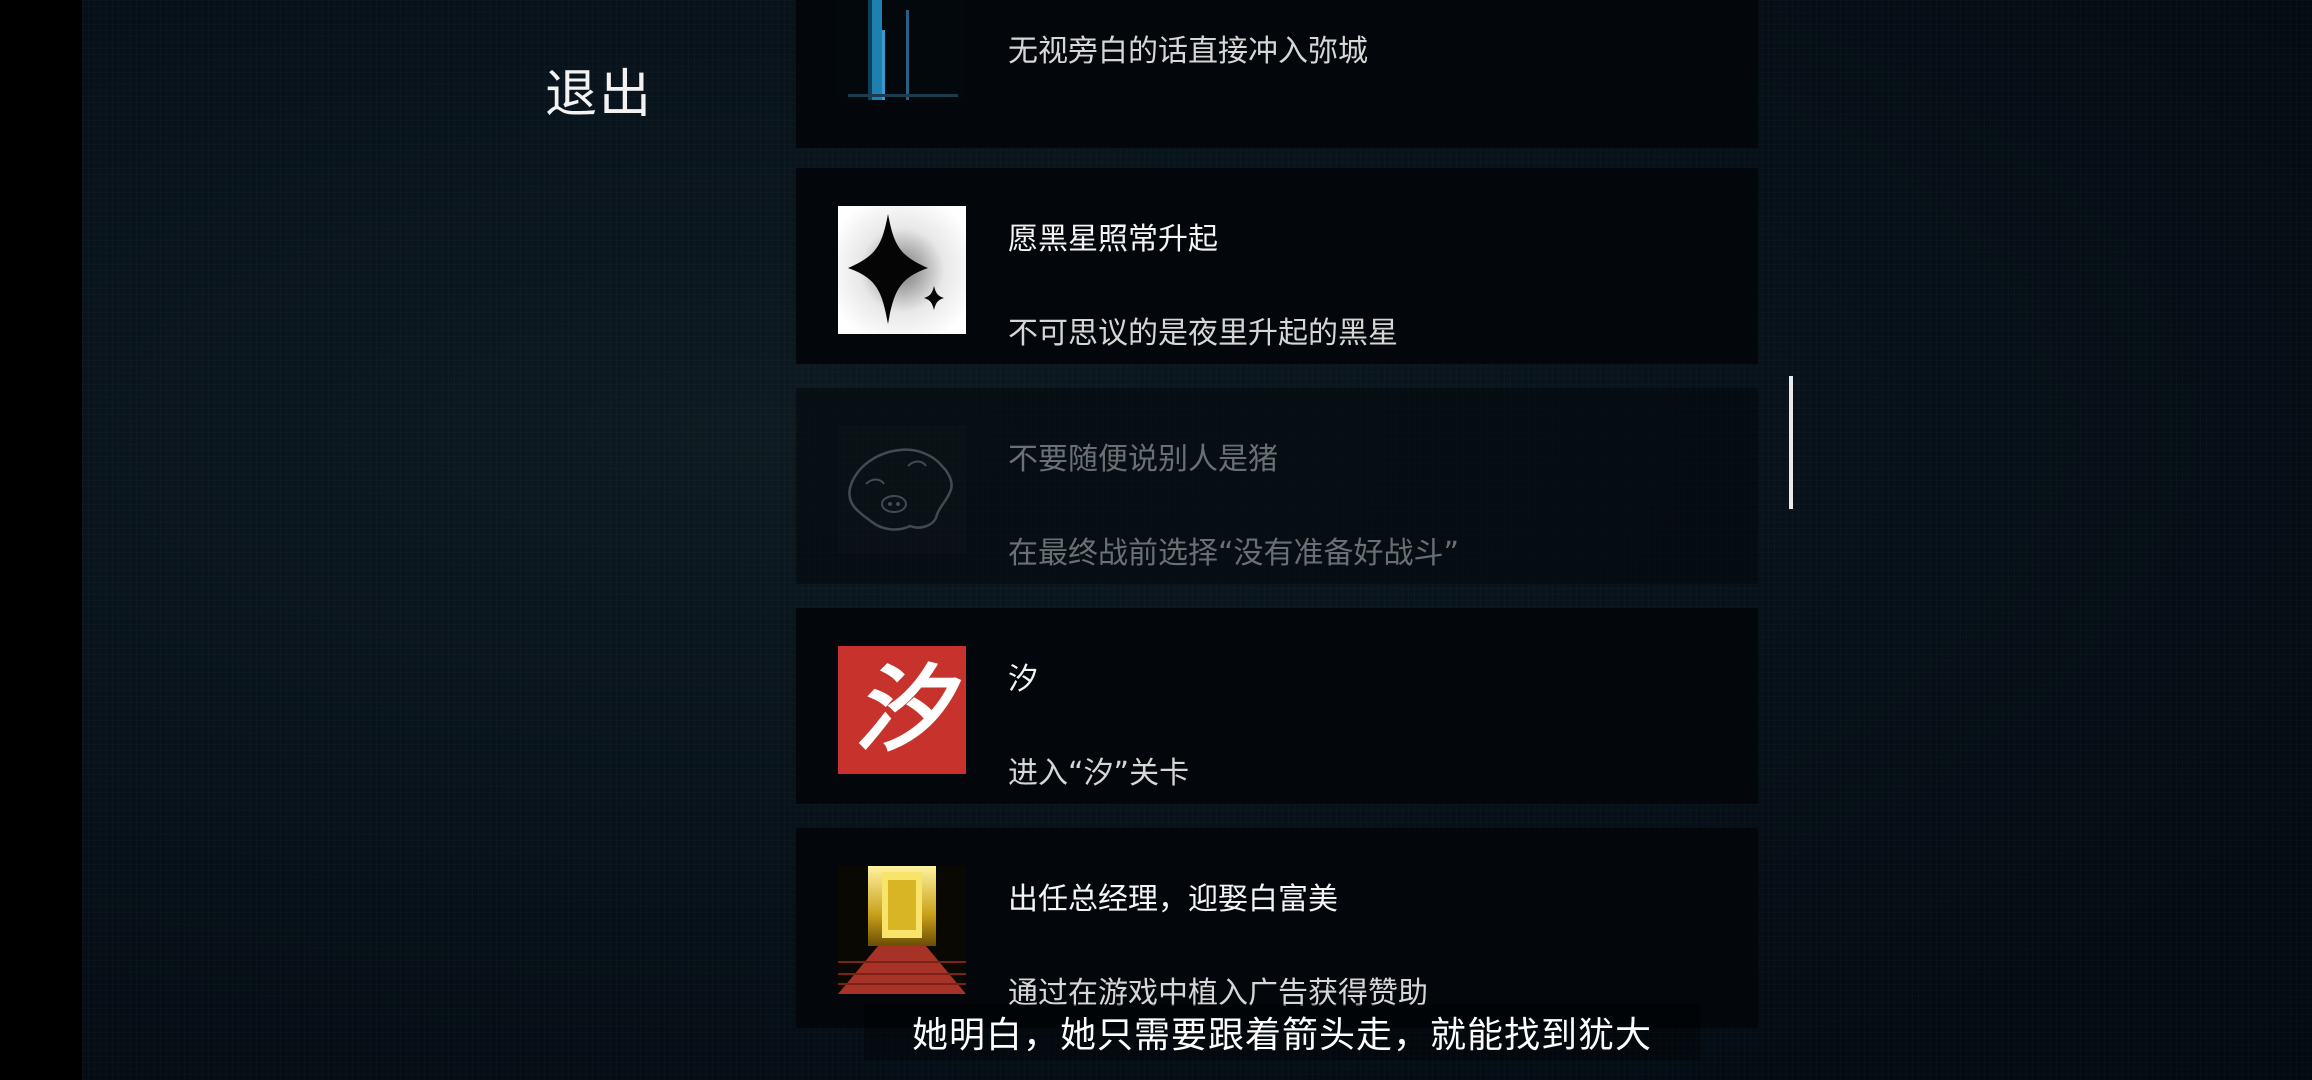 The height and width of the screenshot is (1080, 2312). What do you see at coordinates (1277, 706) in the screenshot?
I see `achievement-card: 汐 汐 进入“汐”关卡` at bounding box center [1277, 706].